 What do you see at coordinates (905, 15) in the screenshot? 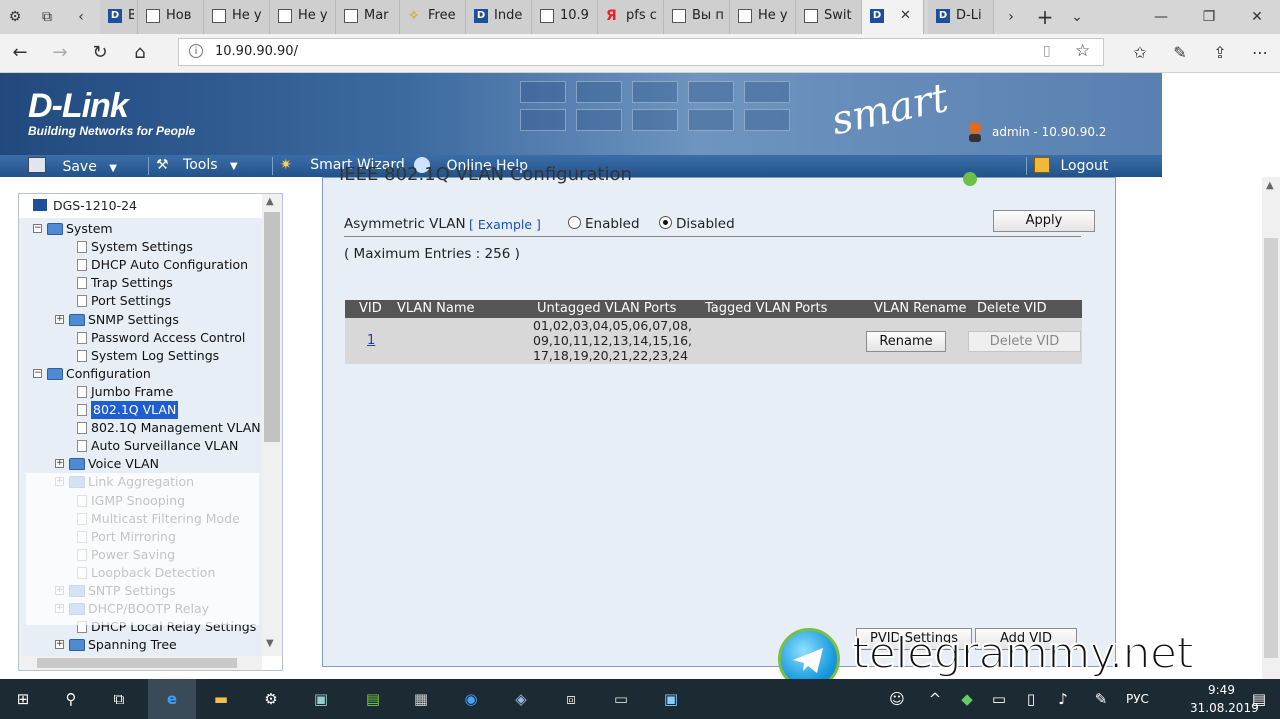
I see `close-tab-icon: ✕` at bounding box center [905, 15].